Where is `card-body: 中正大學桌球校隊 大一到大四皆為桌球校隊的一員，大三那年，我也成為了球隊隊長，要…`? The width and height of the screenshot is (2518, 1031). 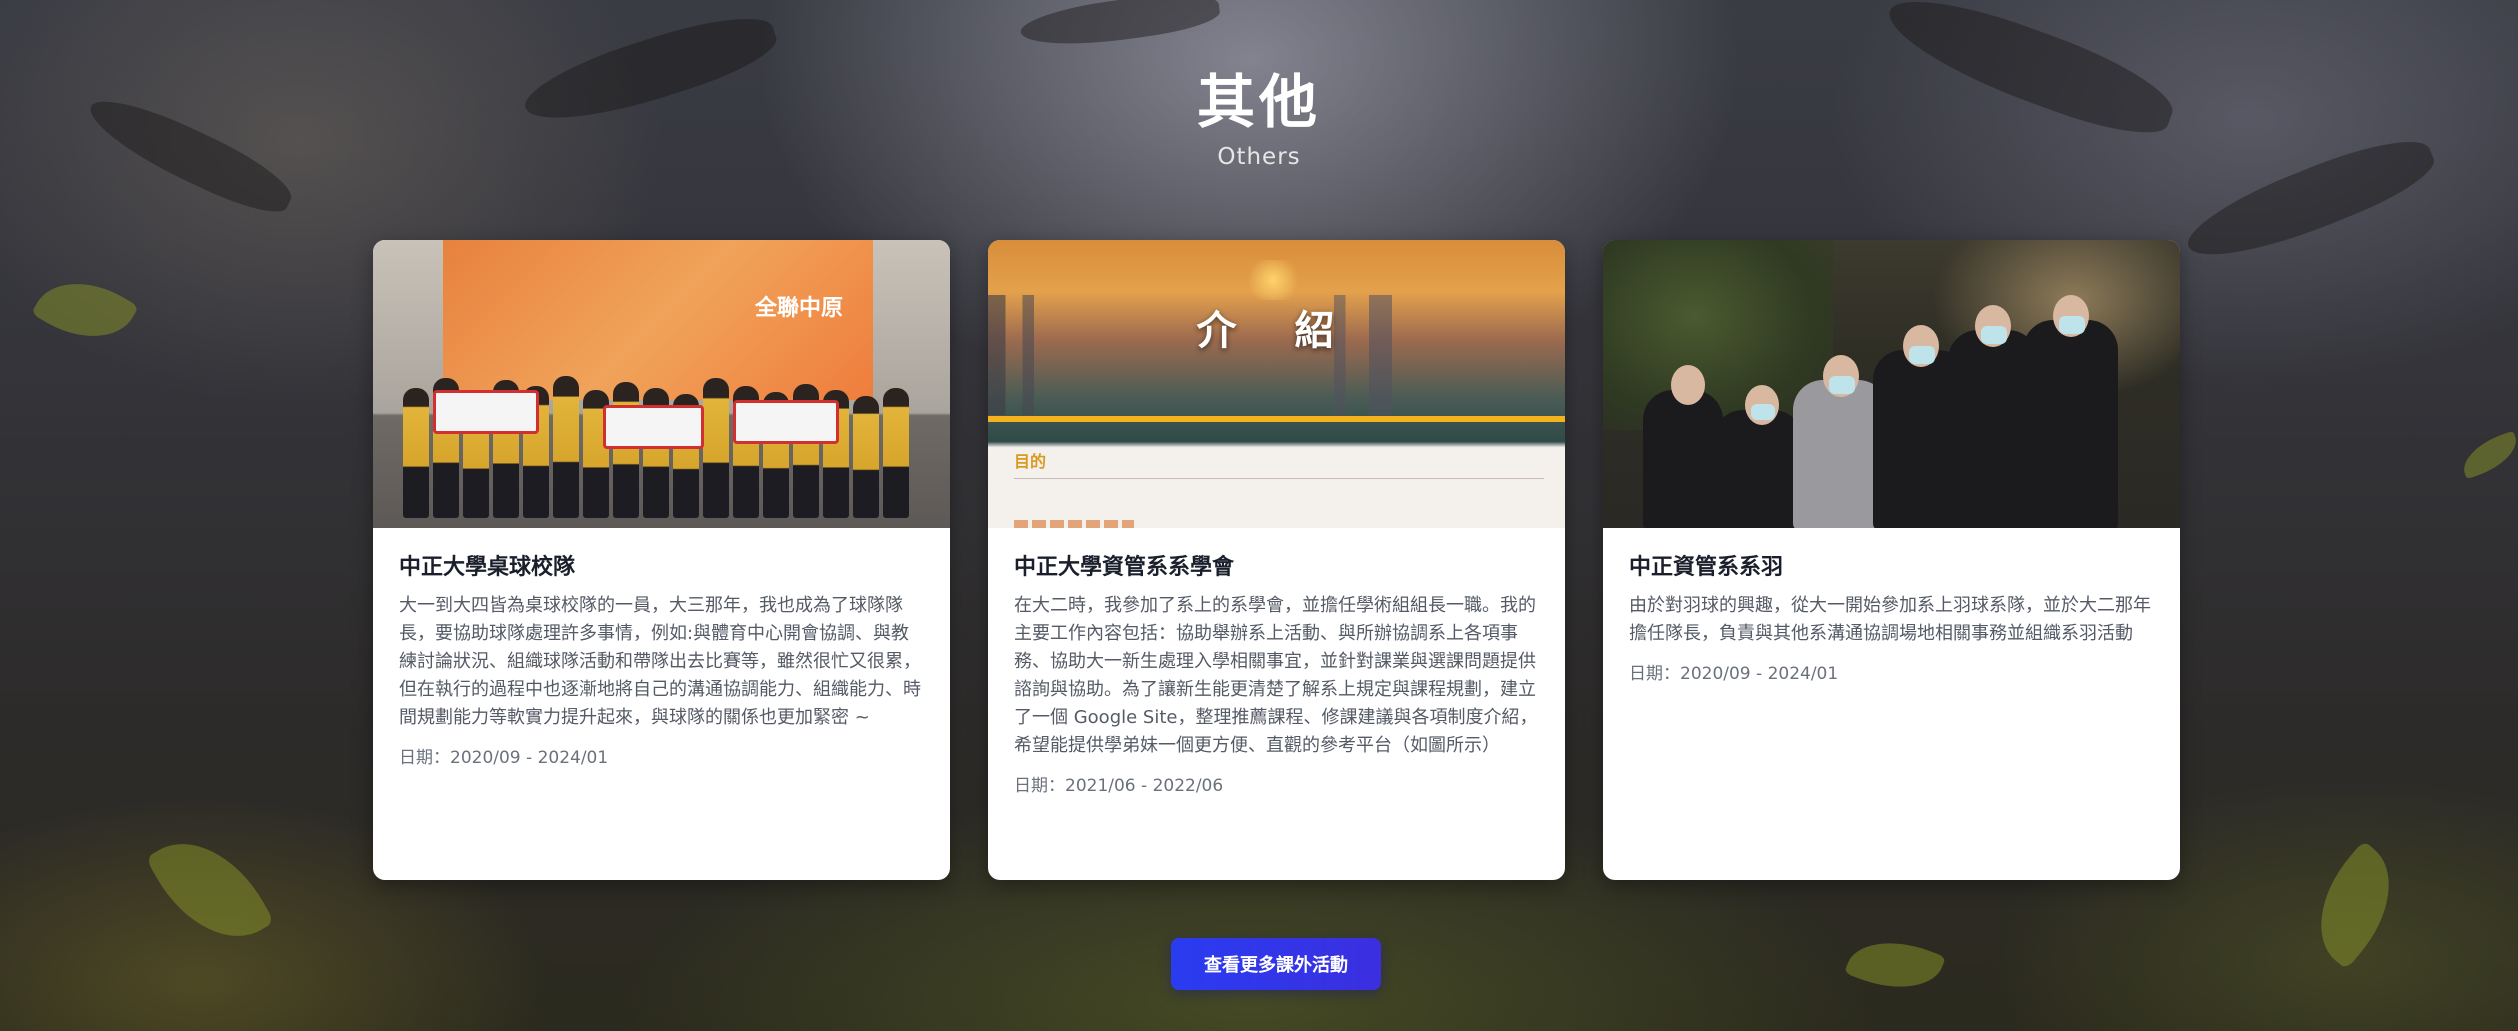
card-body: 中正大學桌球校隊 大一到大四皆為桌球校隊的一員，大三那年，我也成為了球隊隊長，要… is located at coordinates (661, 649).